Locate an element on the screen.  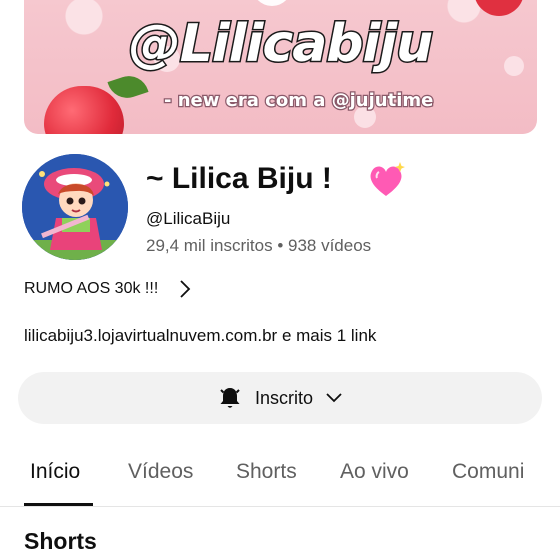
tab-inicio: Início is located at coordinates (55, 472).